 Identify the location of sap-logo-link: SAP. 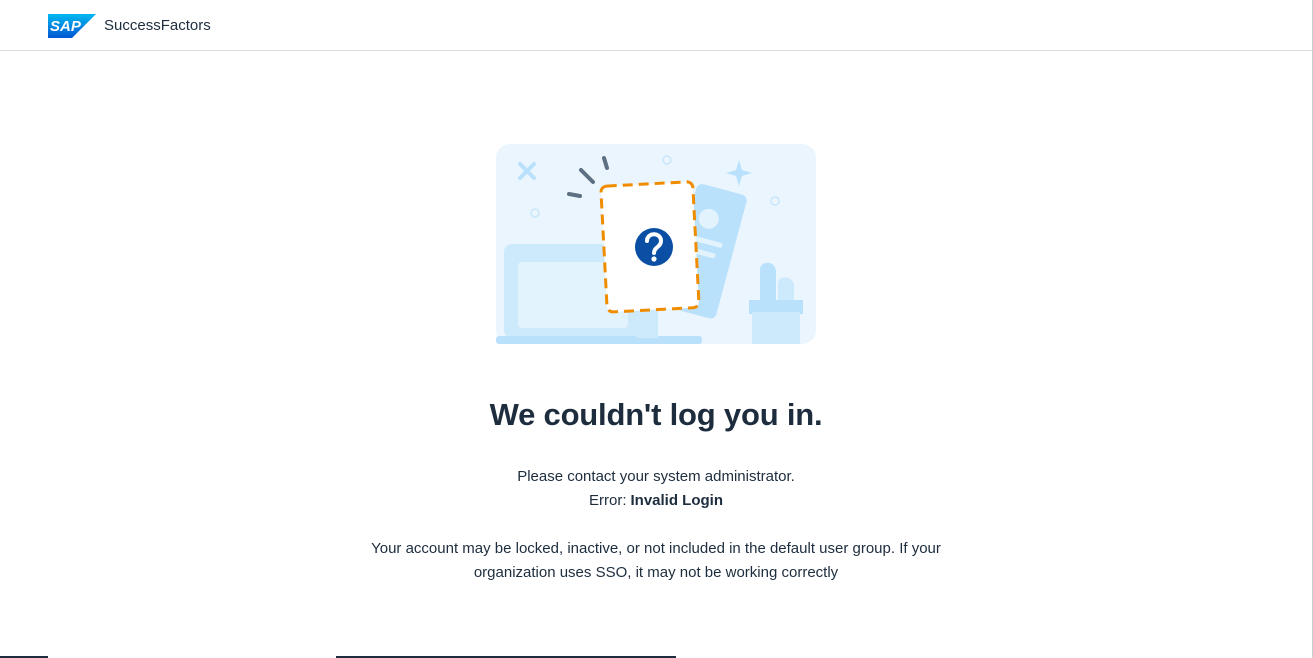
(72, 26).